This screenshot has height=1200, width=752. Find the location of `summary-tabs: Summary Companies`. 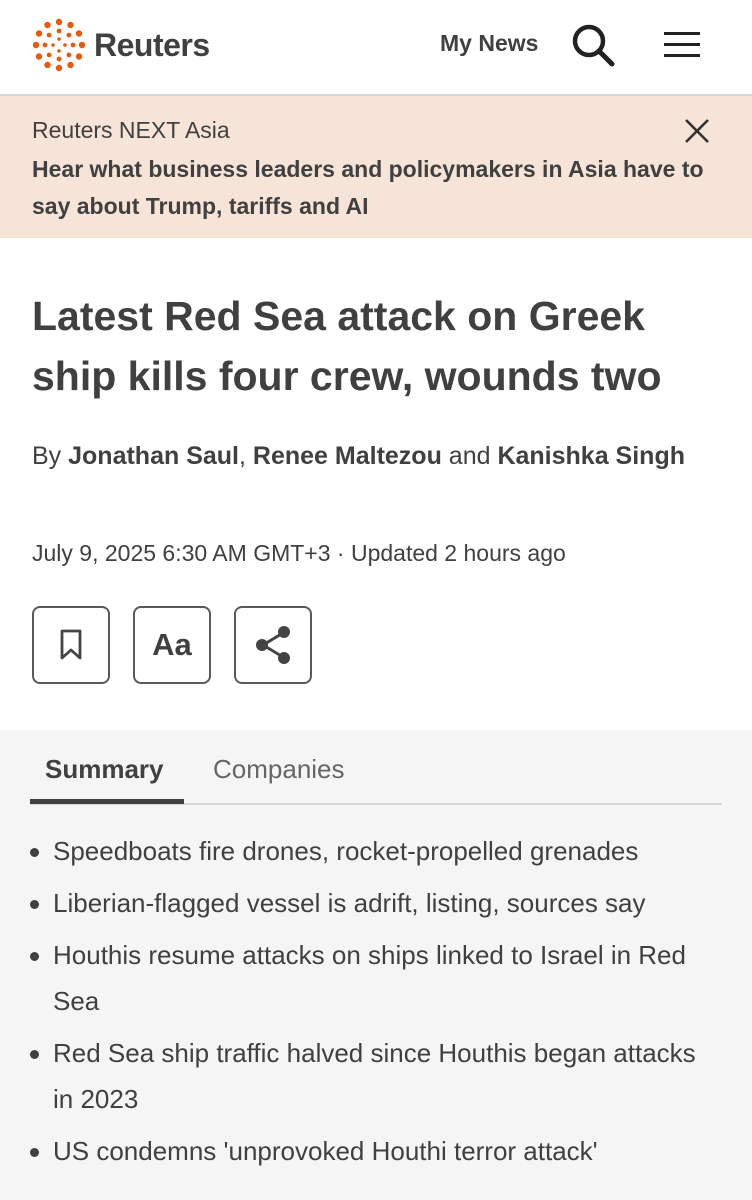

summary-tabs: Summary Companies is located at coordinates (376, 767).